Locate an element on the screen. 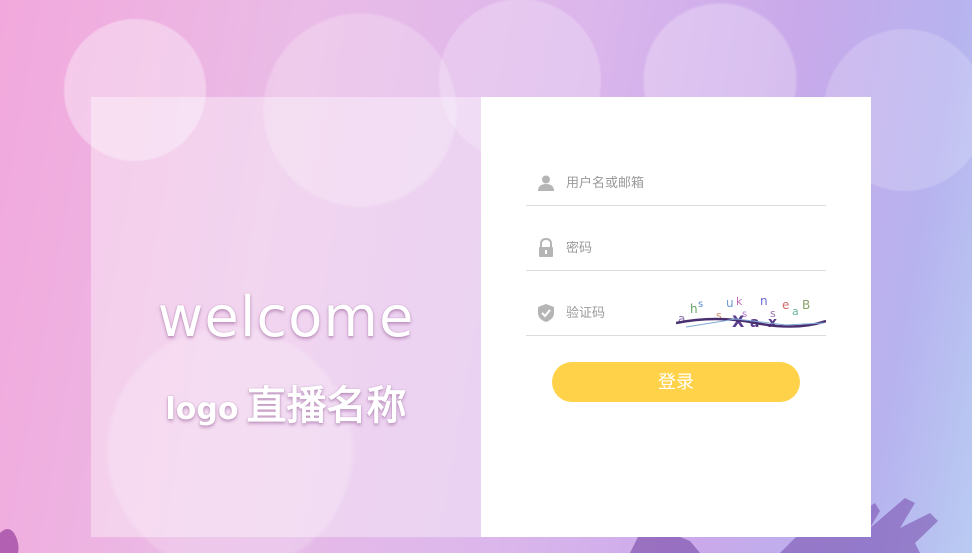 This screenshot has height=553, width=972. password-field is located at coordinates (676, 248).